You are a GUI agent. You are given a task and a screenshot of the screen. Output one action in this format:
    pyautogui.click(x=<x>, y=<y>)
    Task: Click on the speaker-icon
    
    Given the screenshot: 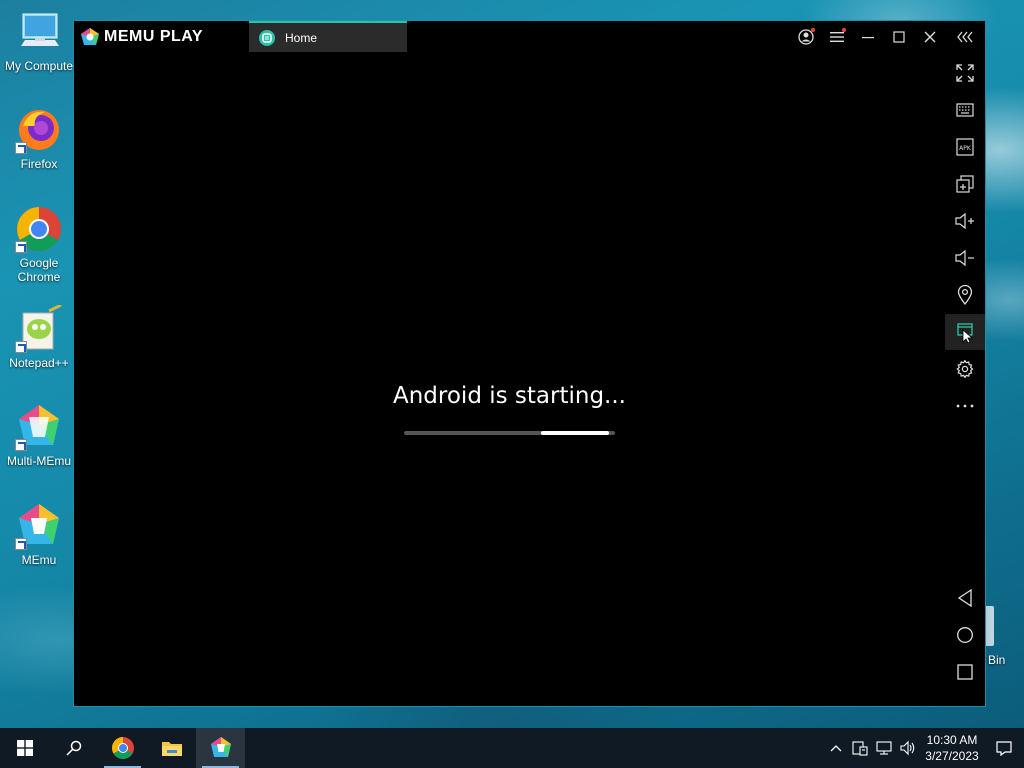 What is the action you would take?
    pyautogui.click(x=907, y=748)
    